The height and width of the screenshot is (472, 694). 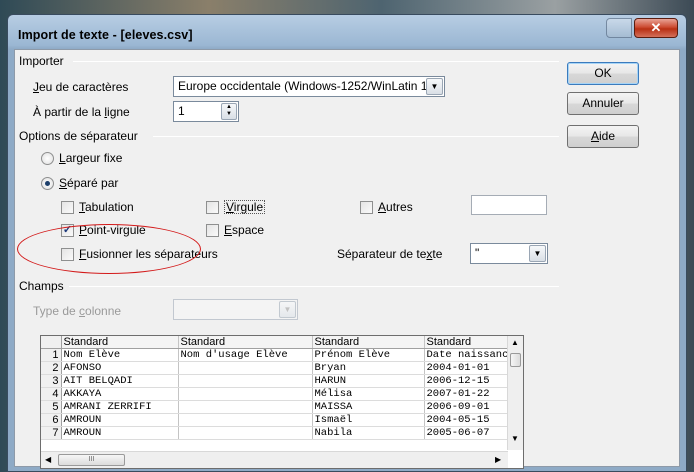 I want to click on row-number: 1, so click(x=51, y=355).